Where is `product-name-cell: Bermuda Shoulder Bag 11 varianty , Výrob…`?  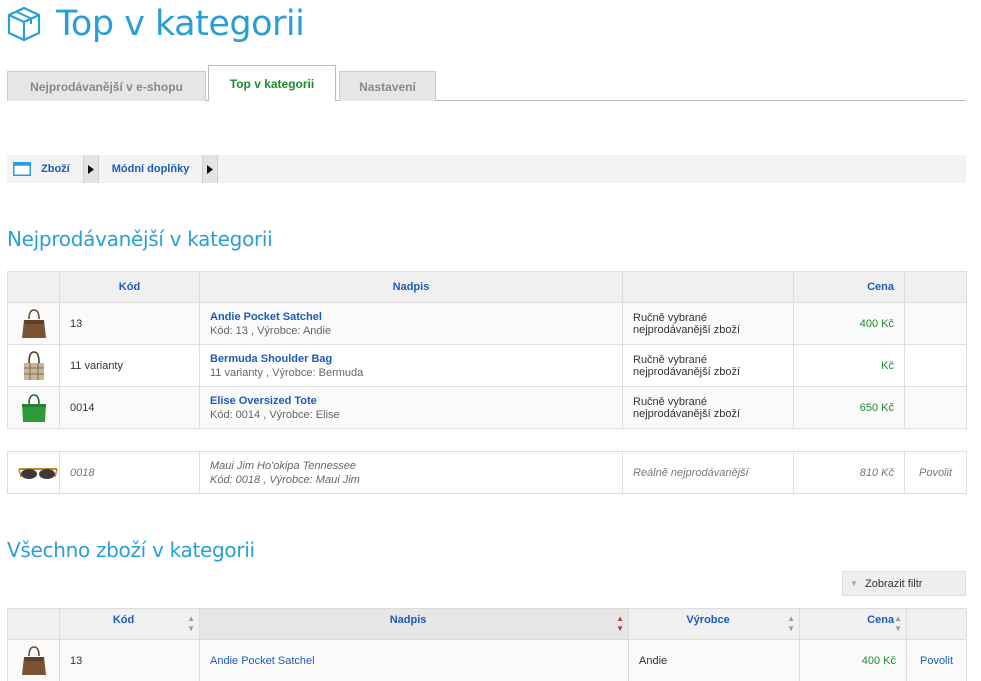 product-name-cell: Bermuda Shoulder Bag 11 varianty , Výrob… is located at coordinates (411, 365).